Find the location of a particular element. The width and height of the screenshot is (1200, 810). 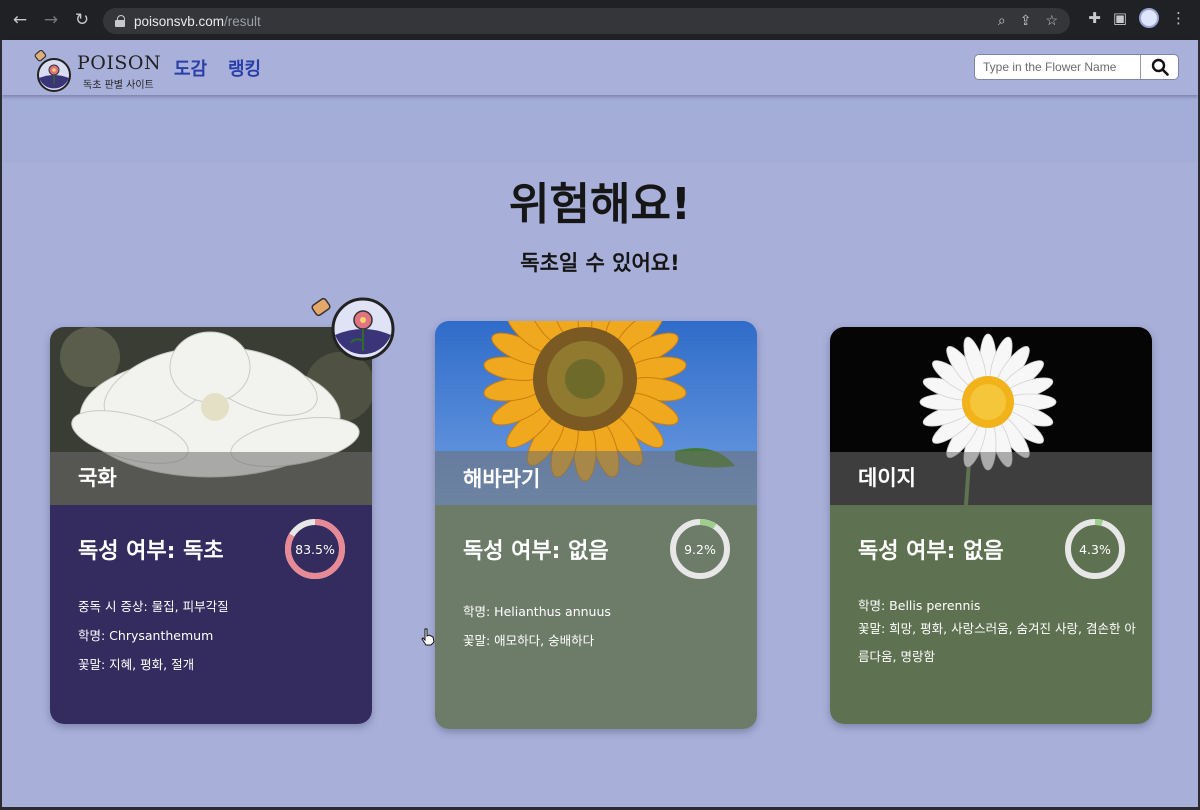

nav-encyclopedia: 도감 is located at coordinates (190, 68).